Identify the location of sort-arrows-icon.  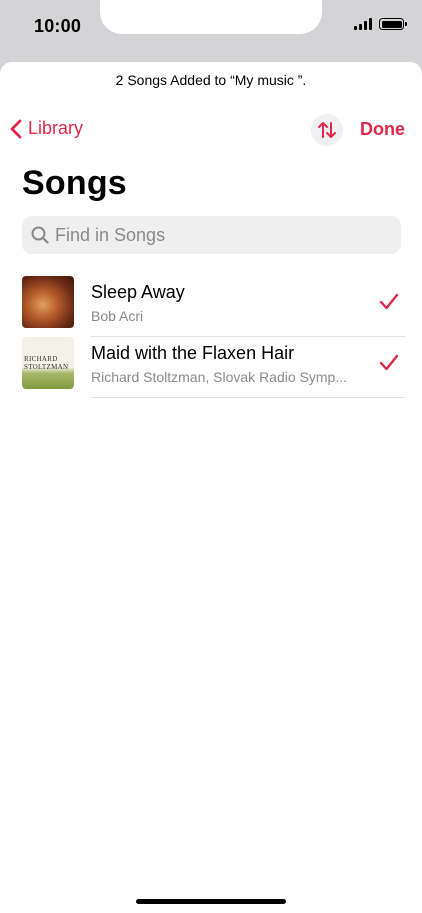
(327, 130).